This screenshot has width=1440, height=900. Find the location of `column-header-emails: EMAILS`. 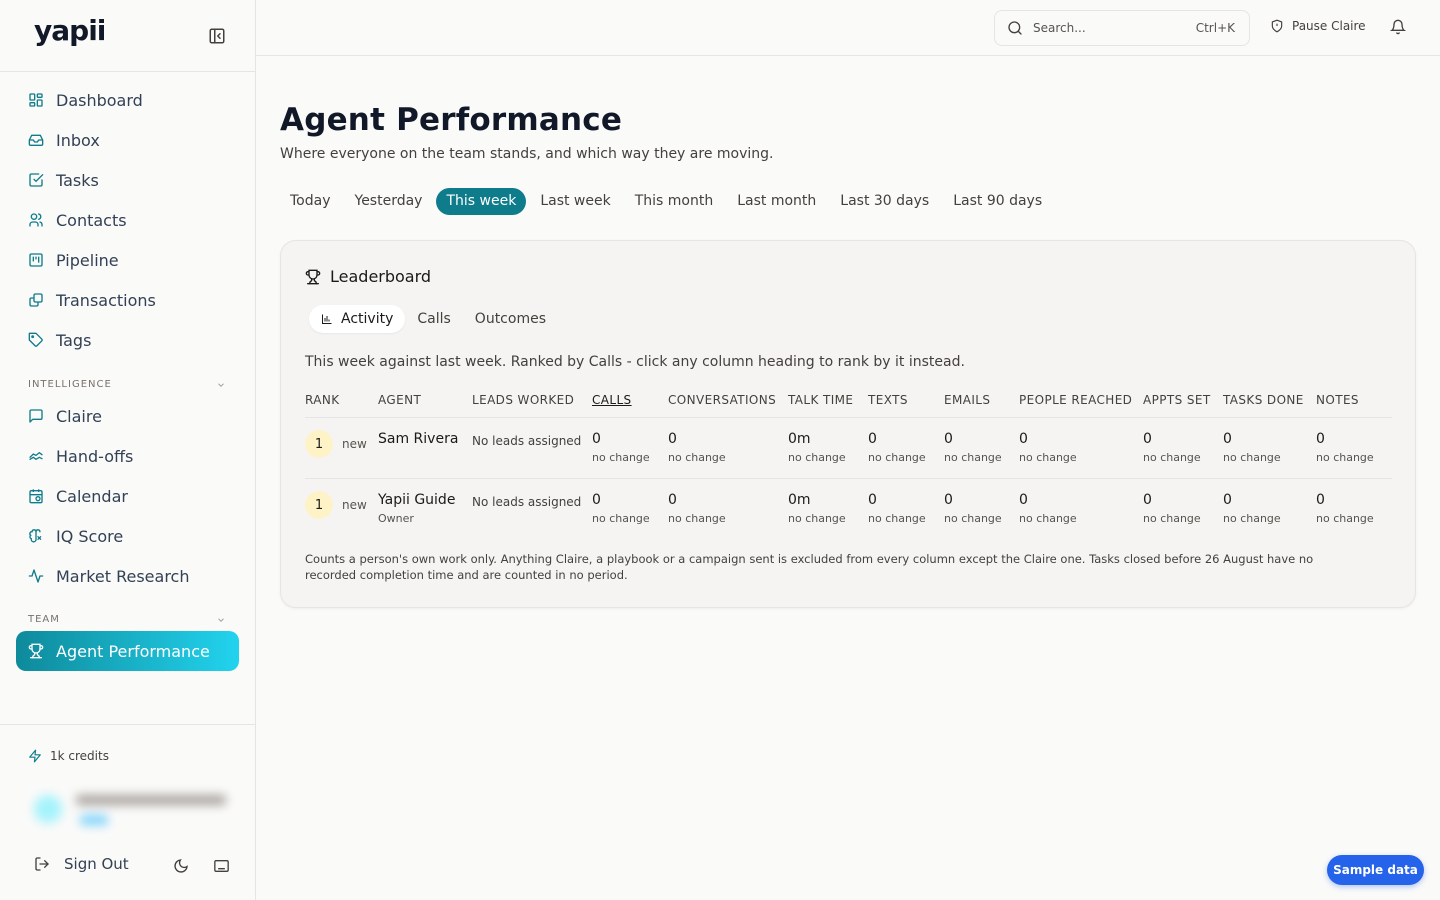

column-header-emails: EMAILS is located at coordinates (967, 400).